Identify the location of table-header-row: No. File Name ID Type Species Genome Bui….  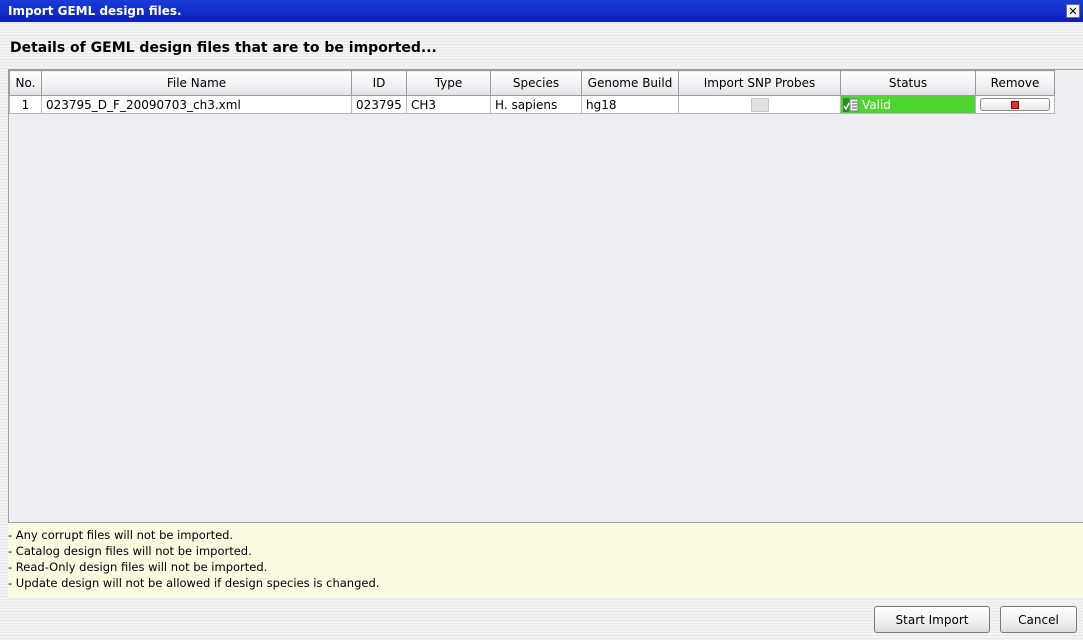
(532, 83).